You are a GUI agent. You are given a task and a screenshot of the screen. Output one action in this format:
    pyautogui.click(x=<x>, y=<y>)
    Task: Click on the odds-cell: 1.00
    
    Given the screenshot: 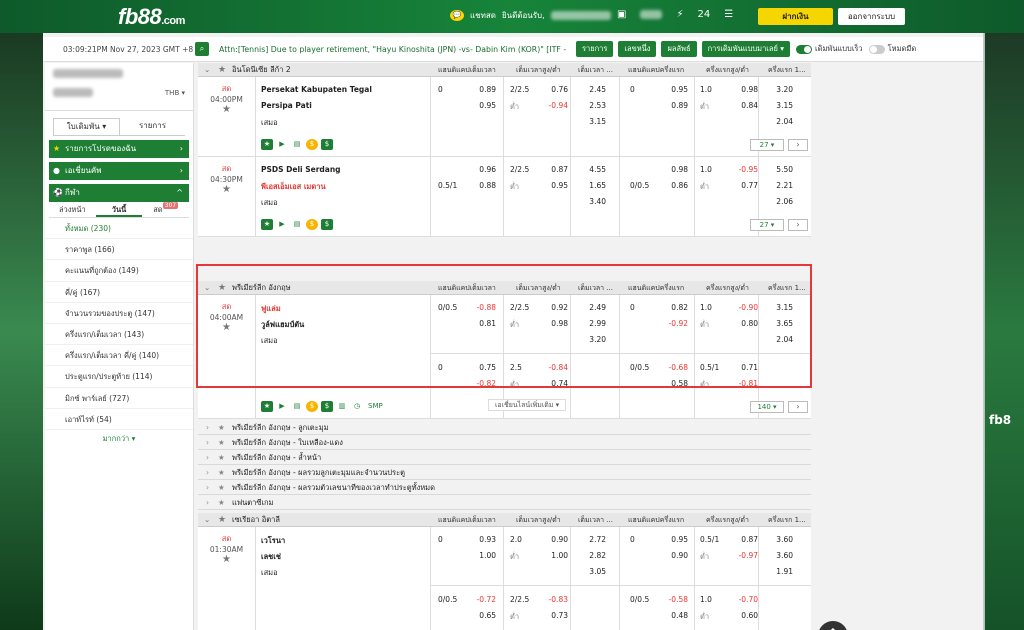 What is the action you would take?
    pyautogui.click(x=481, y=555)
    